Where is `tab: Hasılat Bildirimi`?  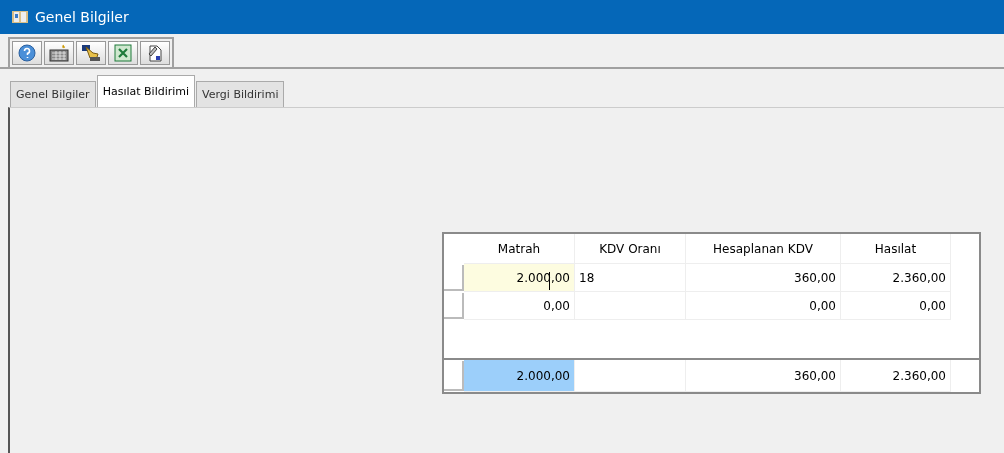
tab: Hasılat Bildirimi is located at coordinates (146, 91).